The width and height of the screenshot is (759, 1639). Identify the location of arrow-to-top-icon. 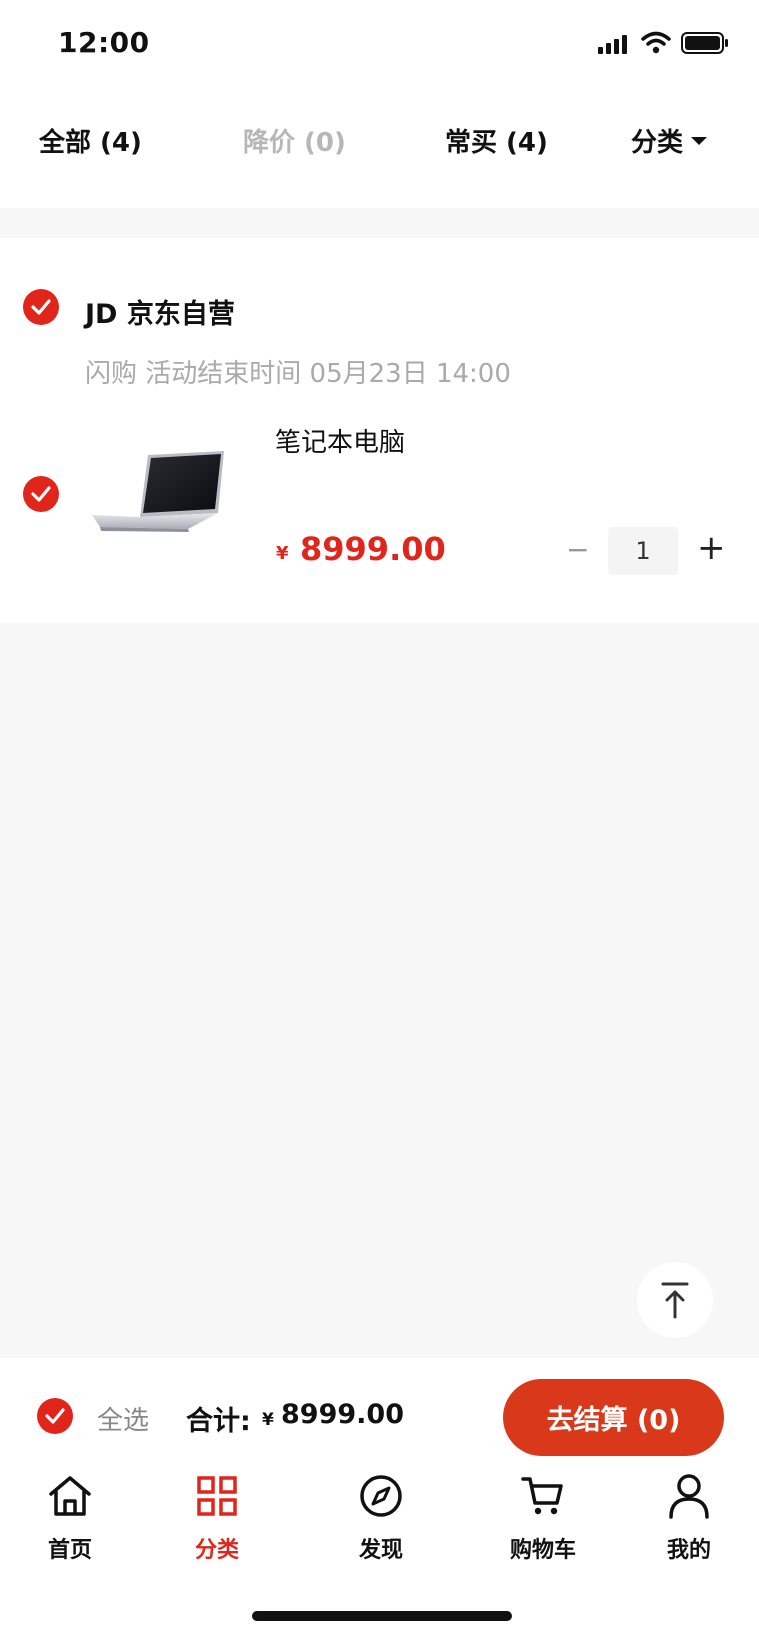
(675, 1300).